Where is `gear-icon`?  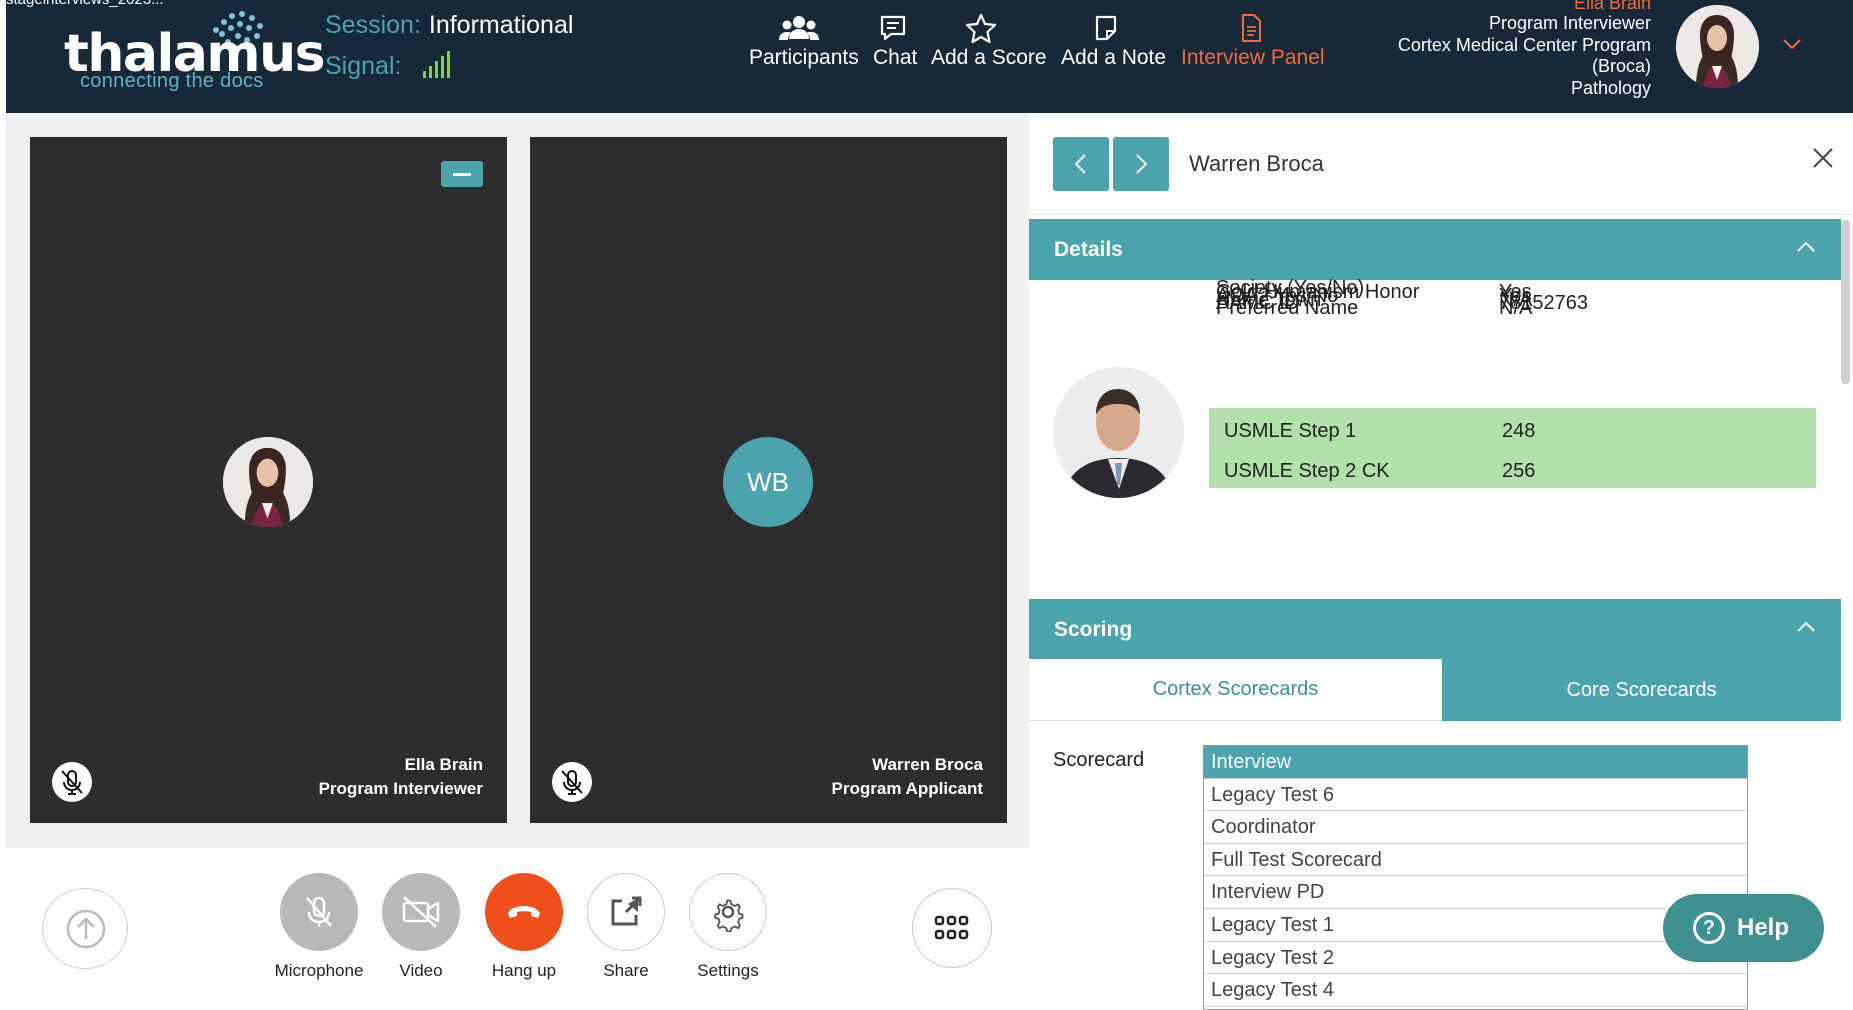
gear-icon is located at coordinates (729, 915).